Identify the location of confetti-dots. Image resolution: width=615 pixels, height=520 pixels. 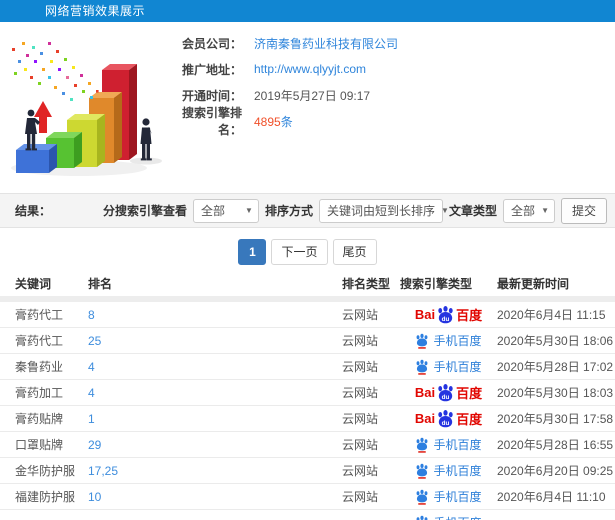
(55, 71).